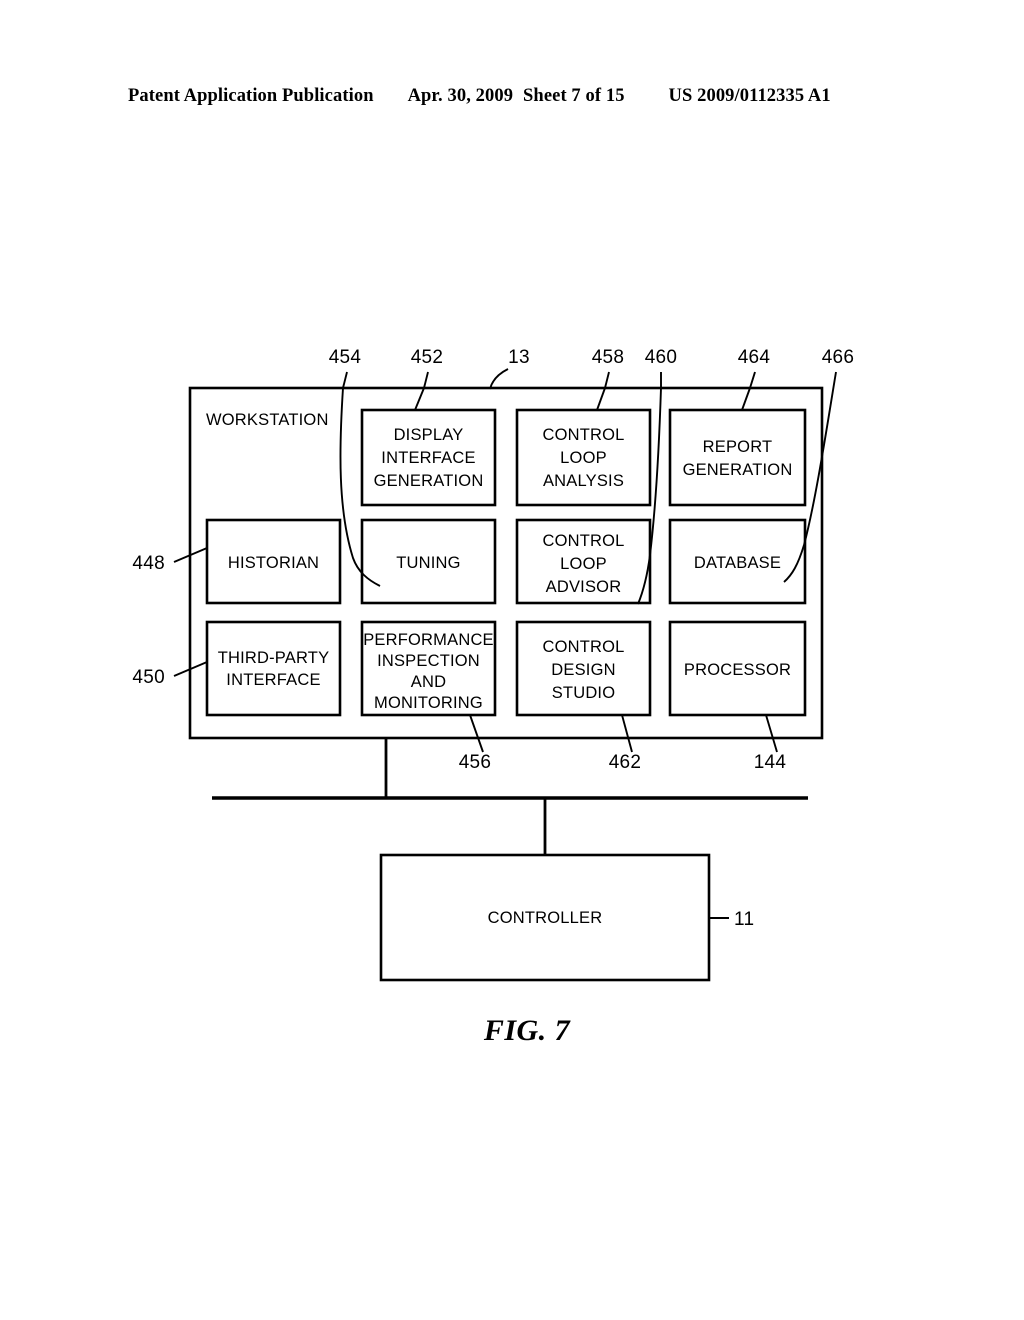  I want to click on ref-numeral-448: 448, so click(148, 563).